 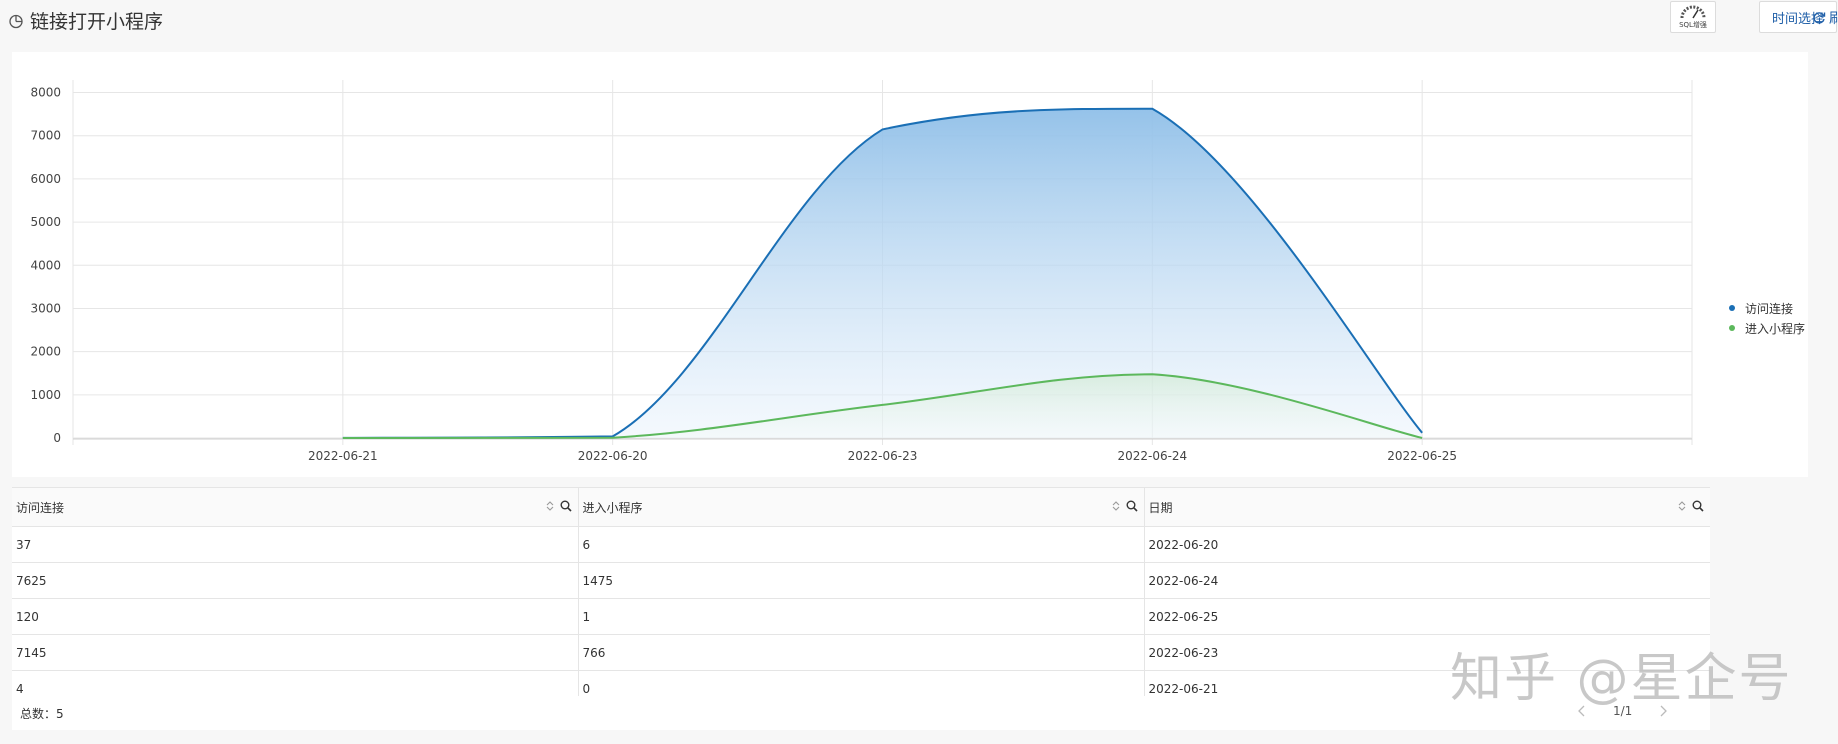 I want to click on table-cell: 2022-06-24, so click(x=1426, y=580).